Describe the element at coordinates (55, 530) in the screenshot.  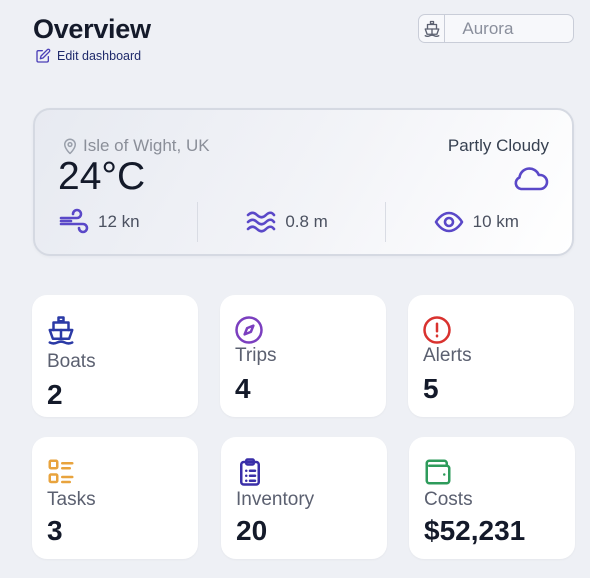
I see `card-value: 3` at that location.